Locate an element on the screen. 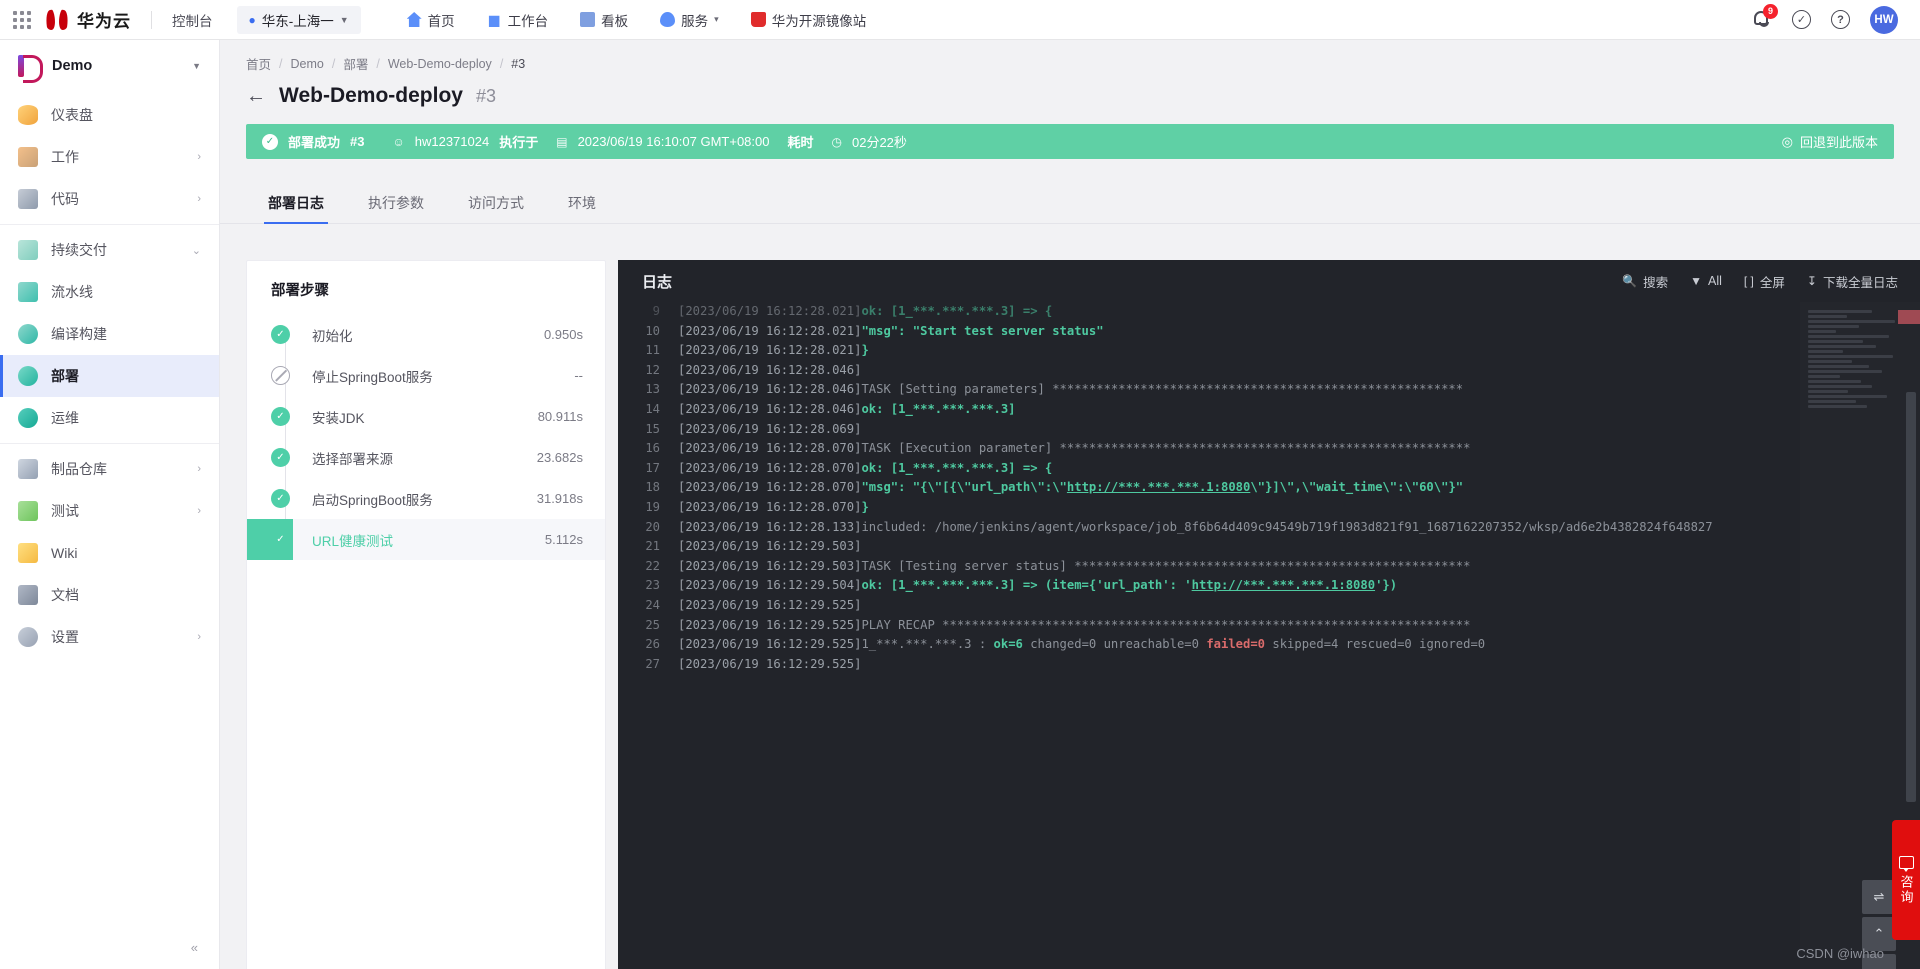 The image size is (1920, 969). dashboard-icon is located at coordinates (28, 115).